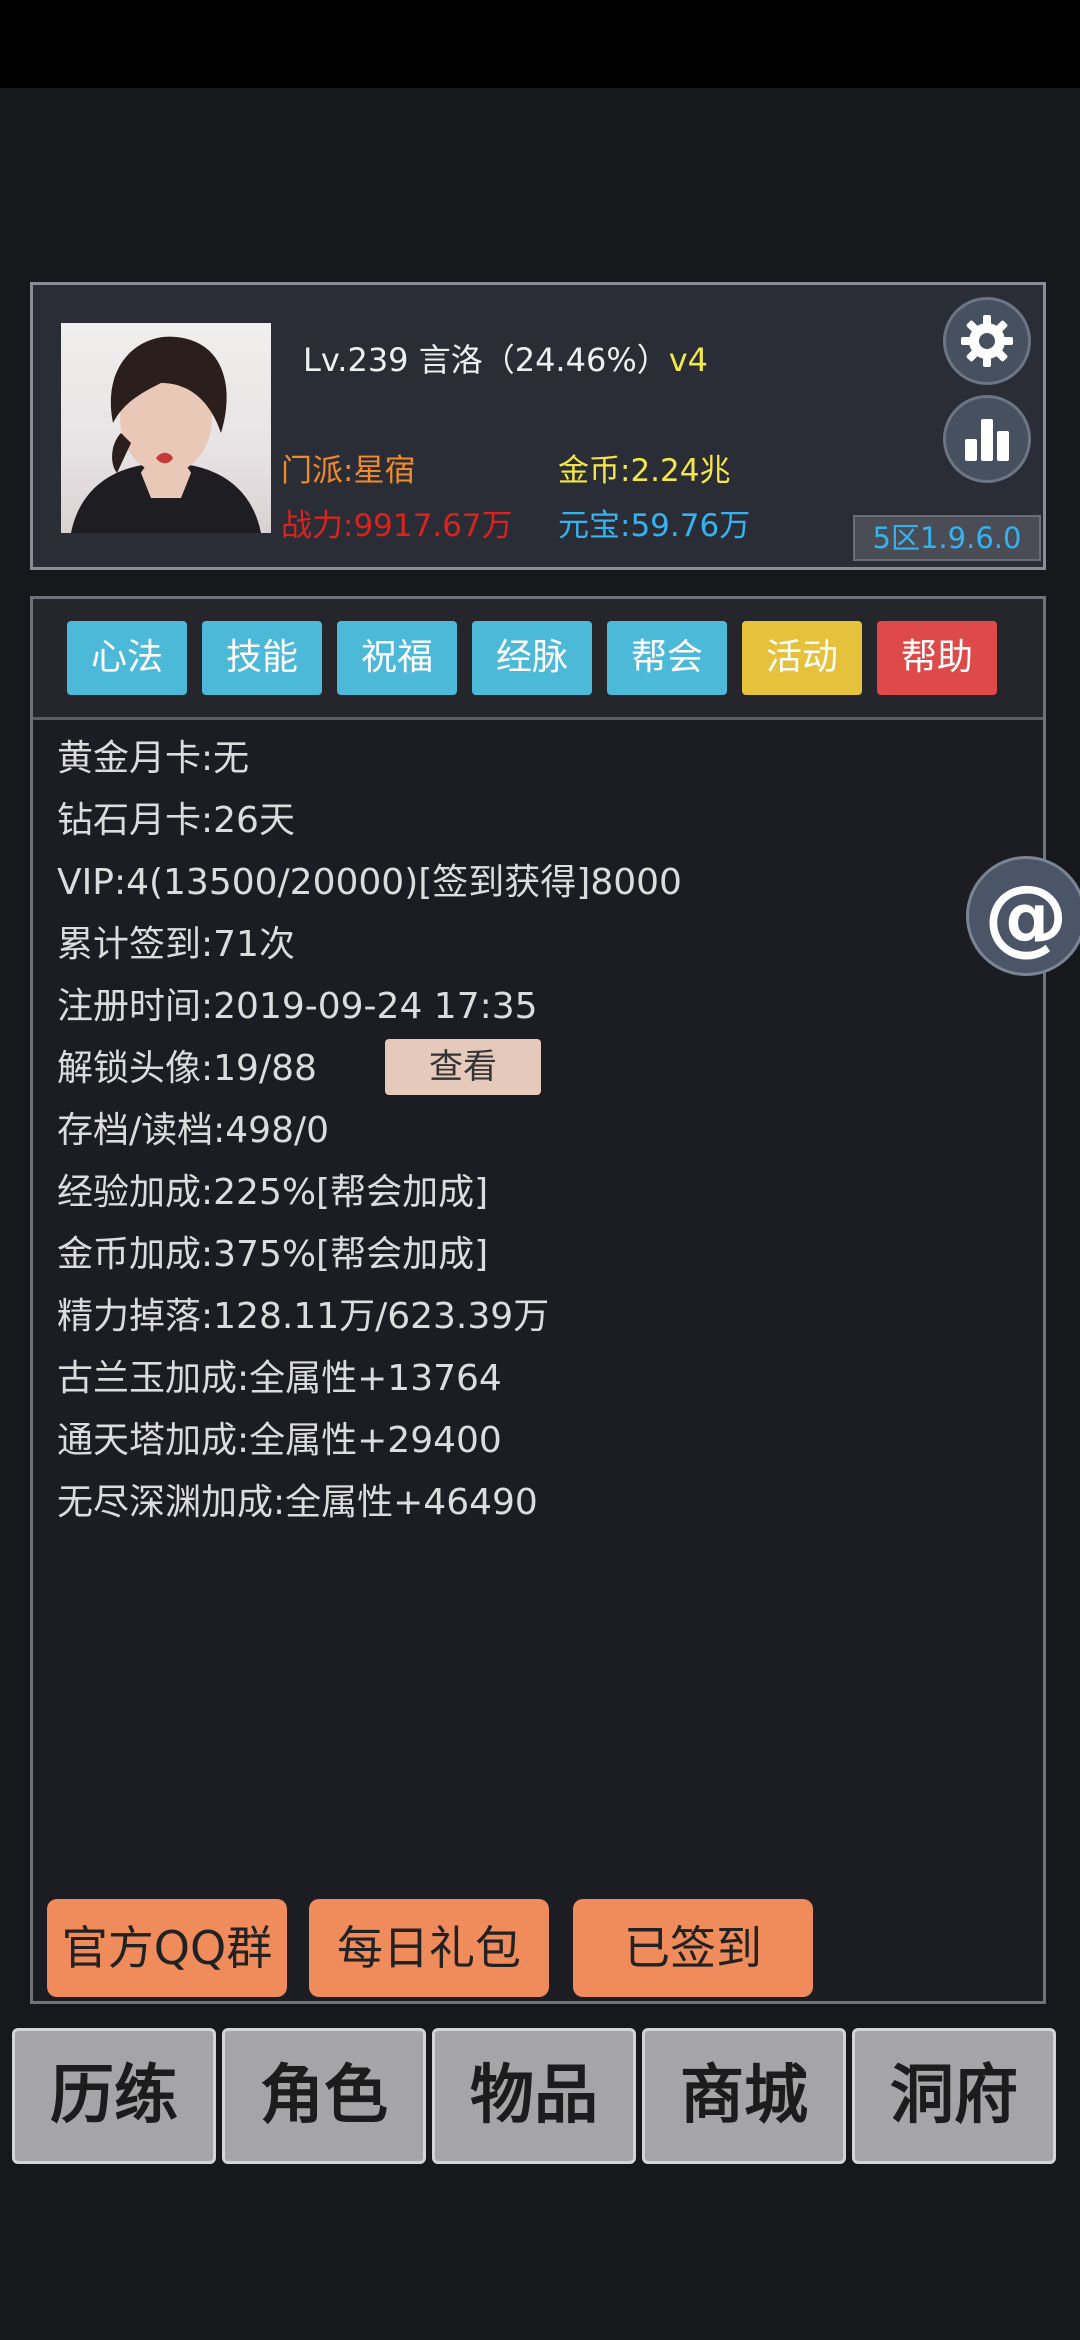  I want to click on view-avatars-button: 查看, so click(463, 1067).